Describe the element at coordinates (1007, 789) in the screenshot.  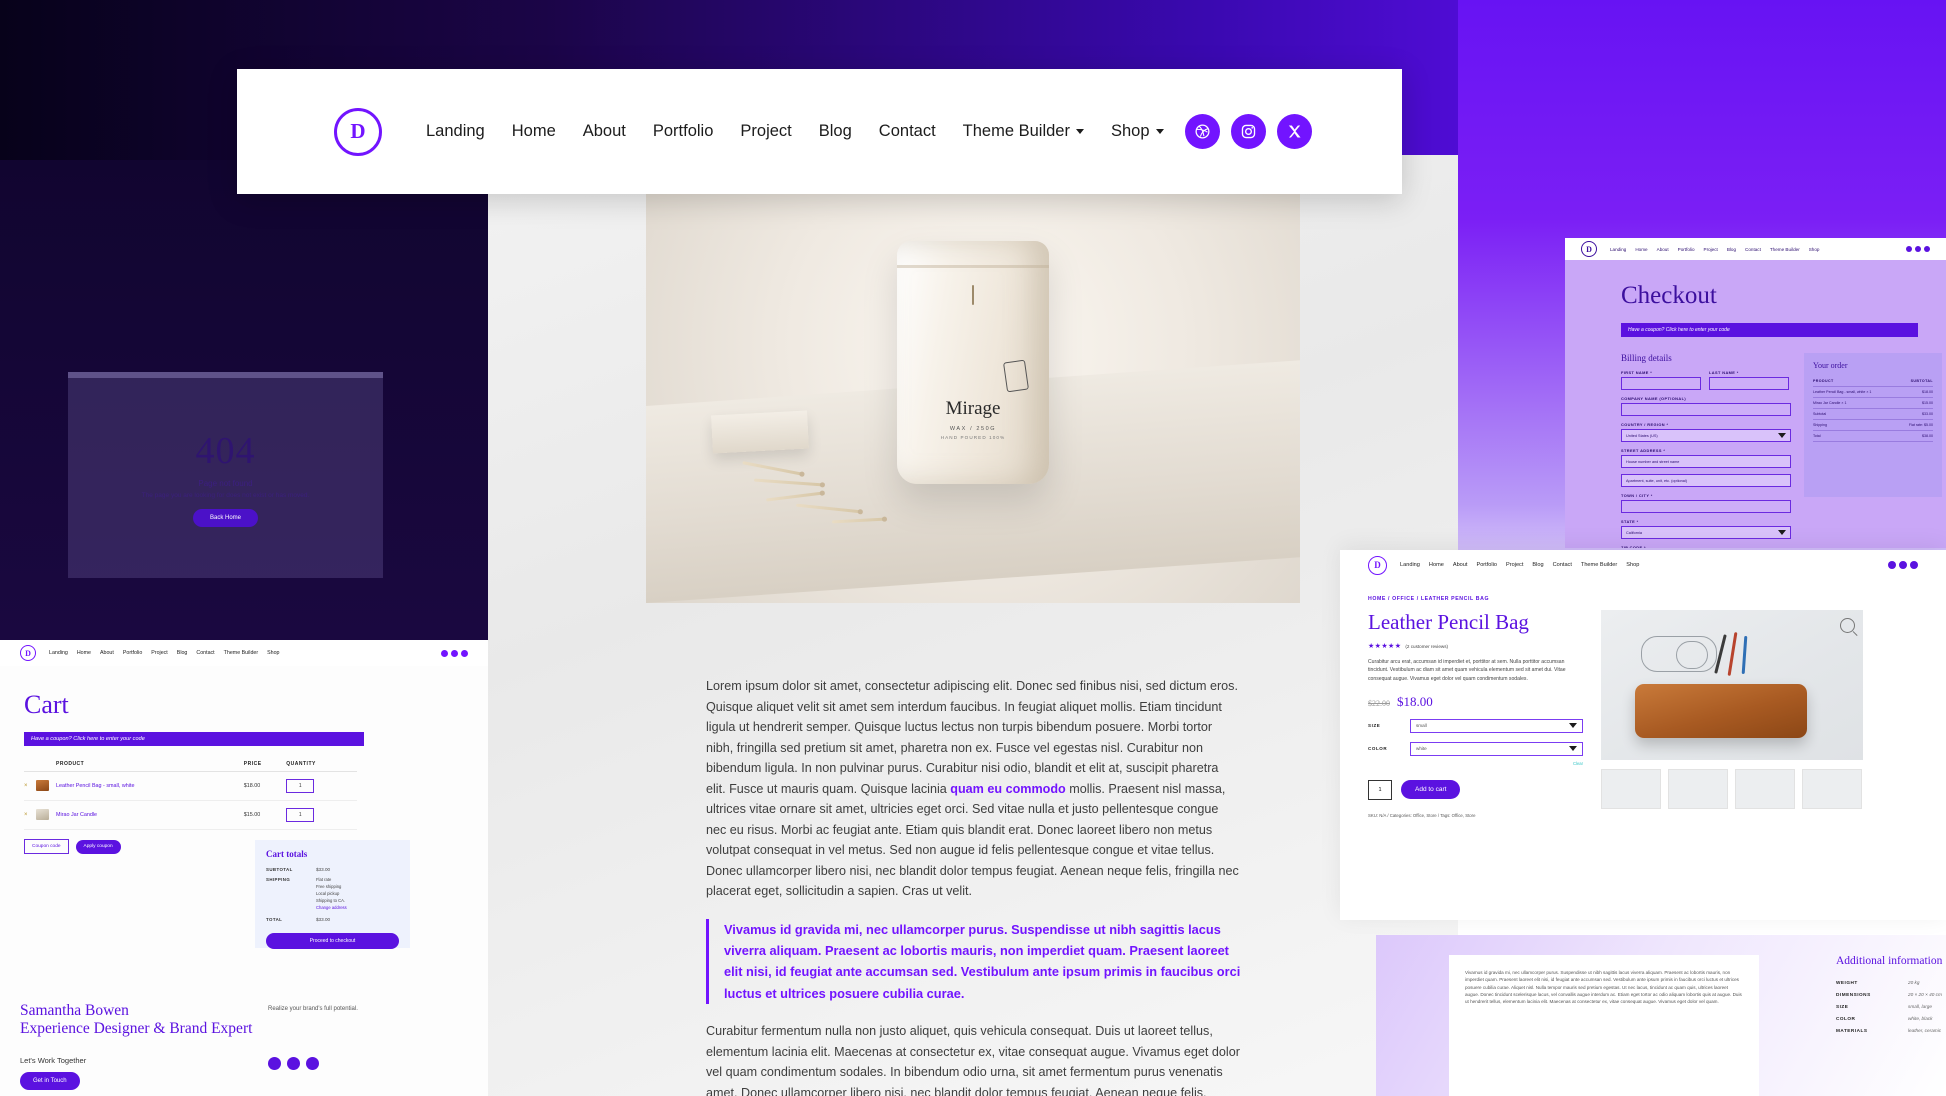
I see `article-inline-link: quam eu commodo` at that location.